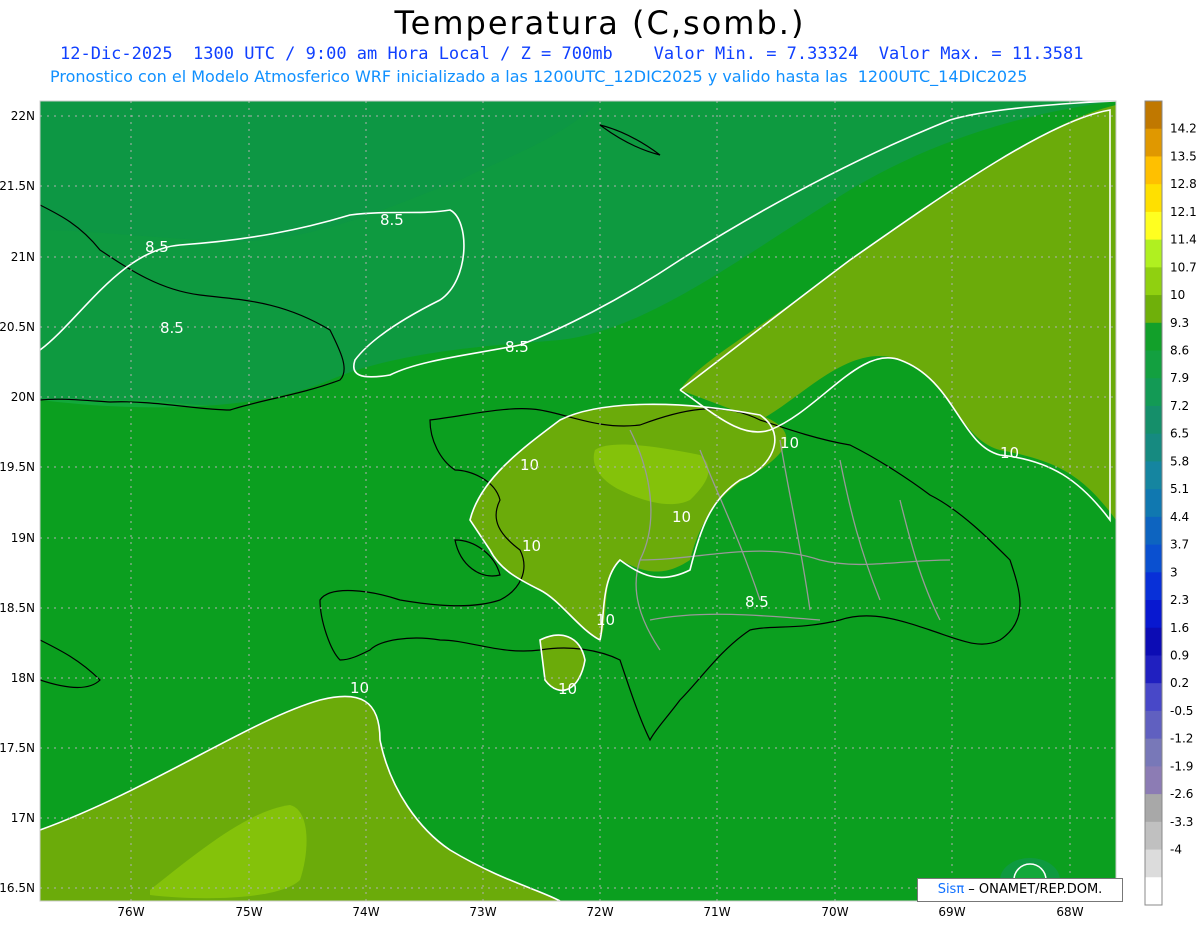 This screenshot has width=1200, height=927. What do you see at coordinates (1183, 129) in the screenshot?
I see `colorbar-label: 14.2` at bounding box center [1183, 129].